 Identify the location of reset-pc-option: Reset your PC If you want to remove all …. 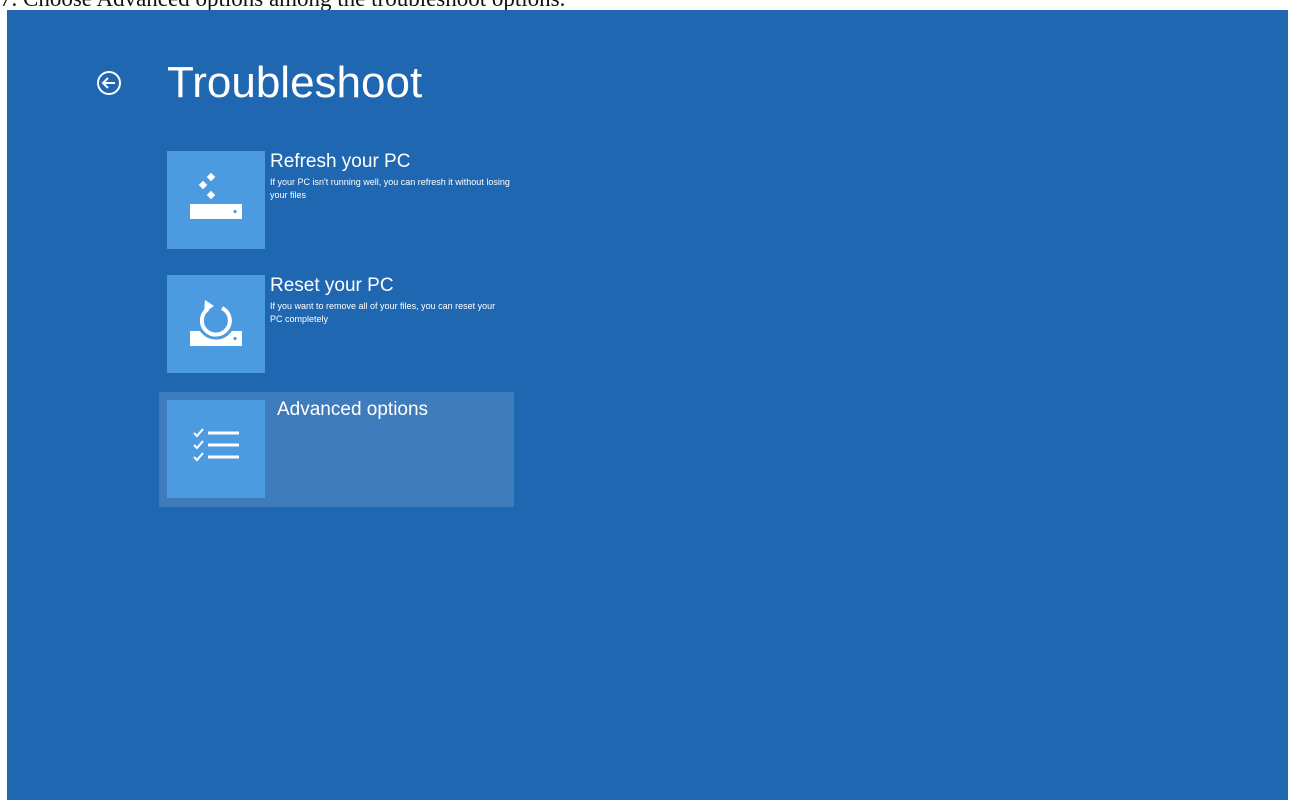
(336, 324).